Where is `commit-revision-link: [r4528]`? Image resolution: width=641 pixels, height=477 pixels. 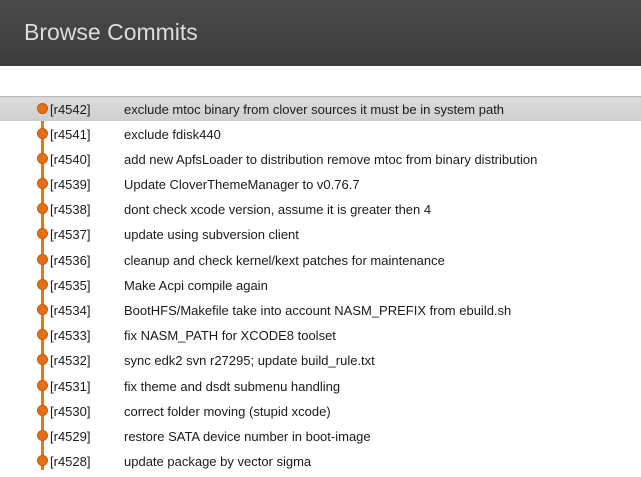 commit-revision-link: [r4528] is located at coordinates (70, 461).